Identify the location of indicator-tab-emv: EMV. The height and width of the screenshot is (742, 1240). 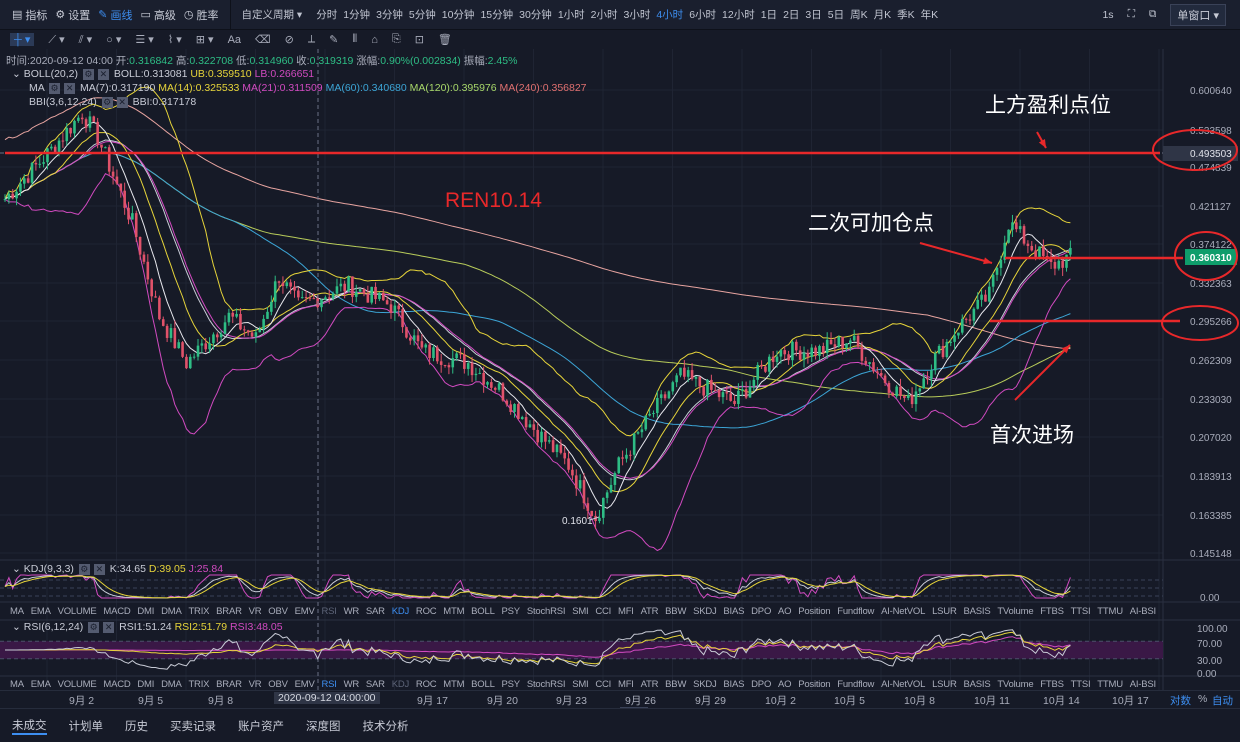
(305, 611).